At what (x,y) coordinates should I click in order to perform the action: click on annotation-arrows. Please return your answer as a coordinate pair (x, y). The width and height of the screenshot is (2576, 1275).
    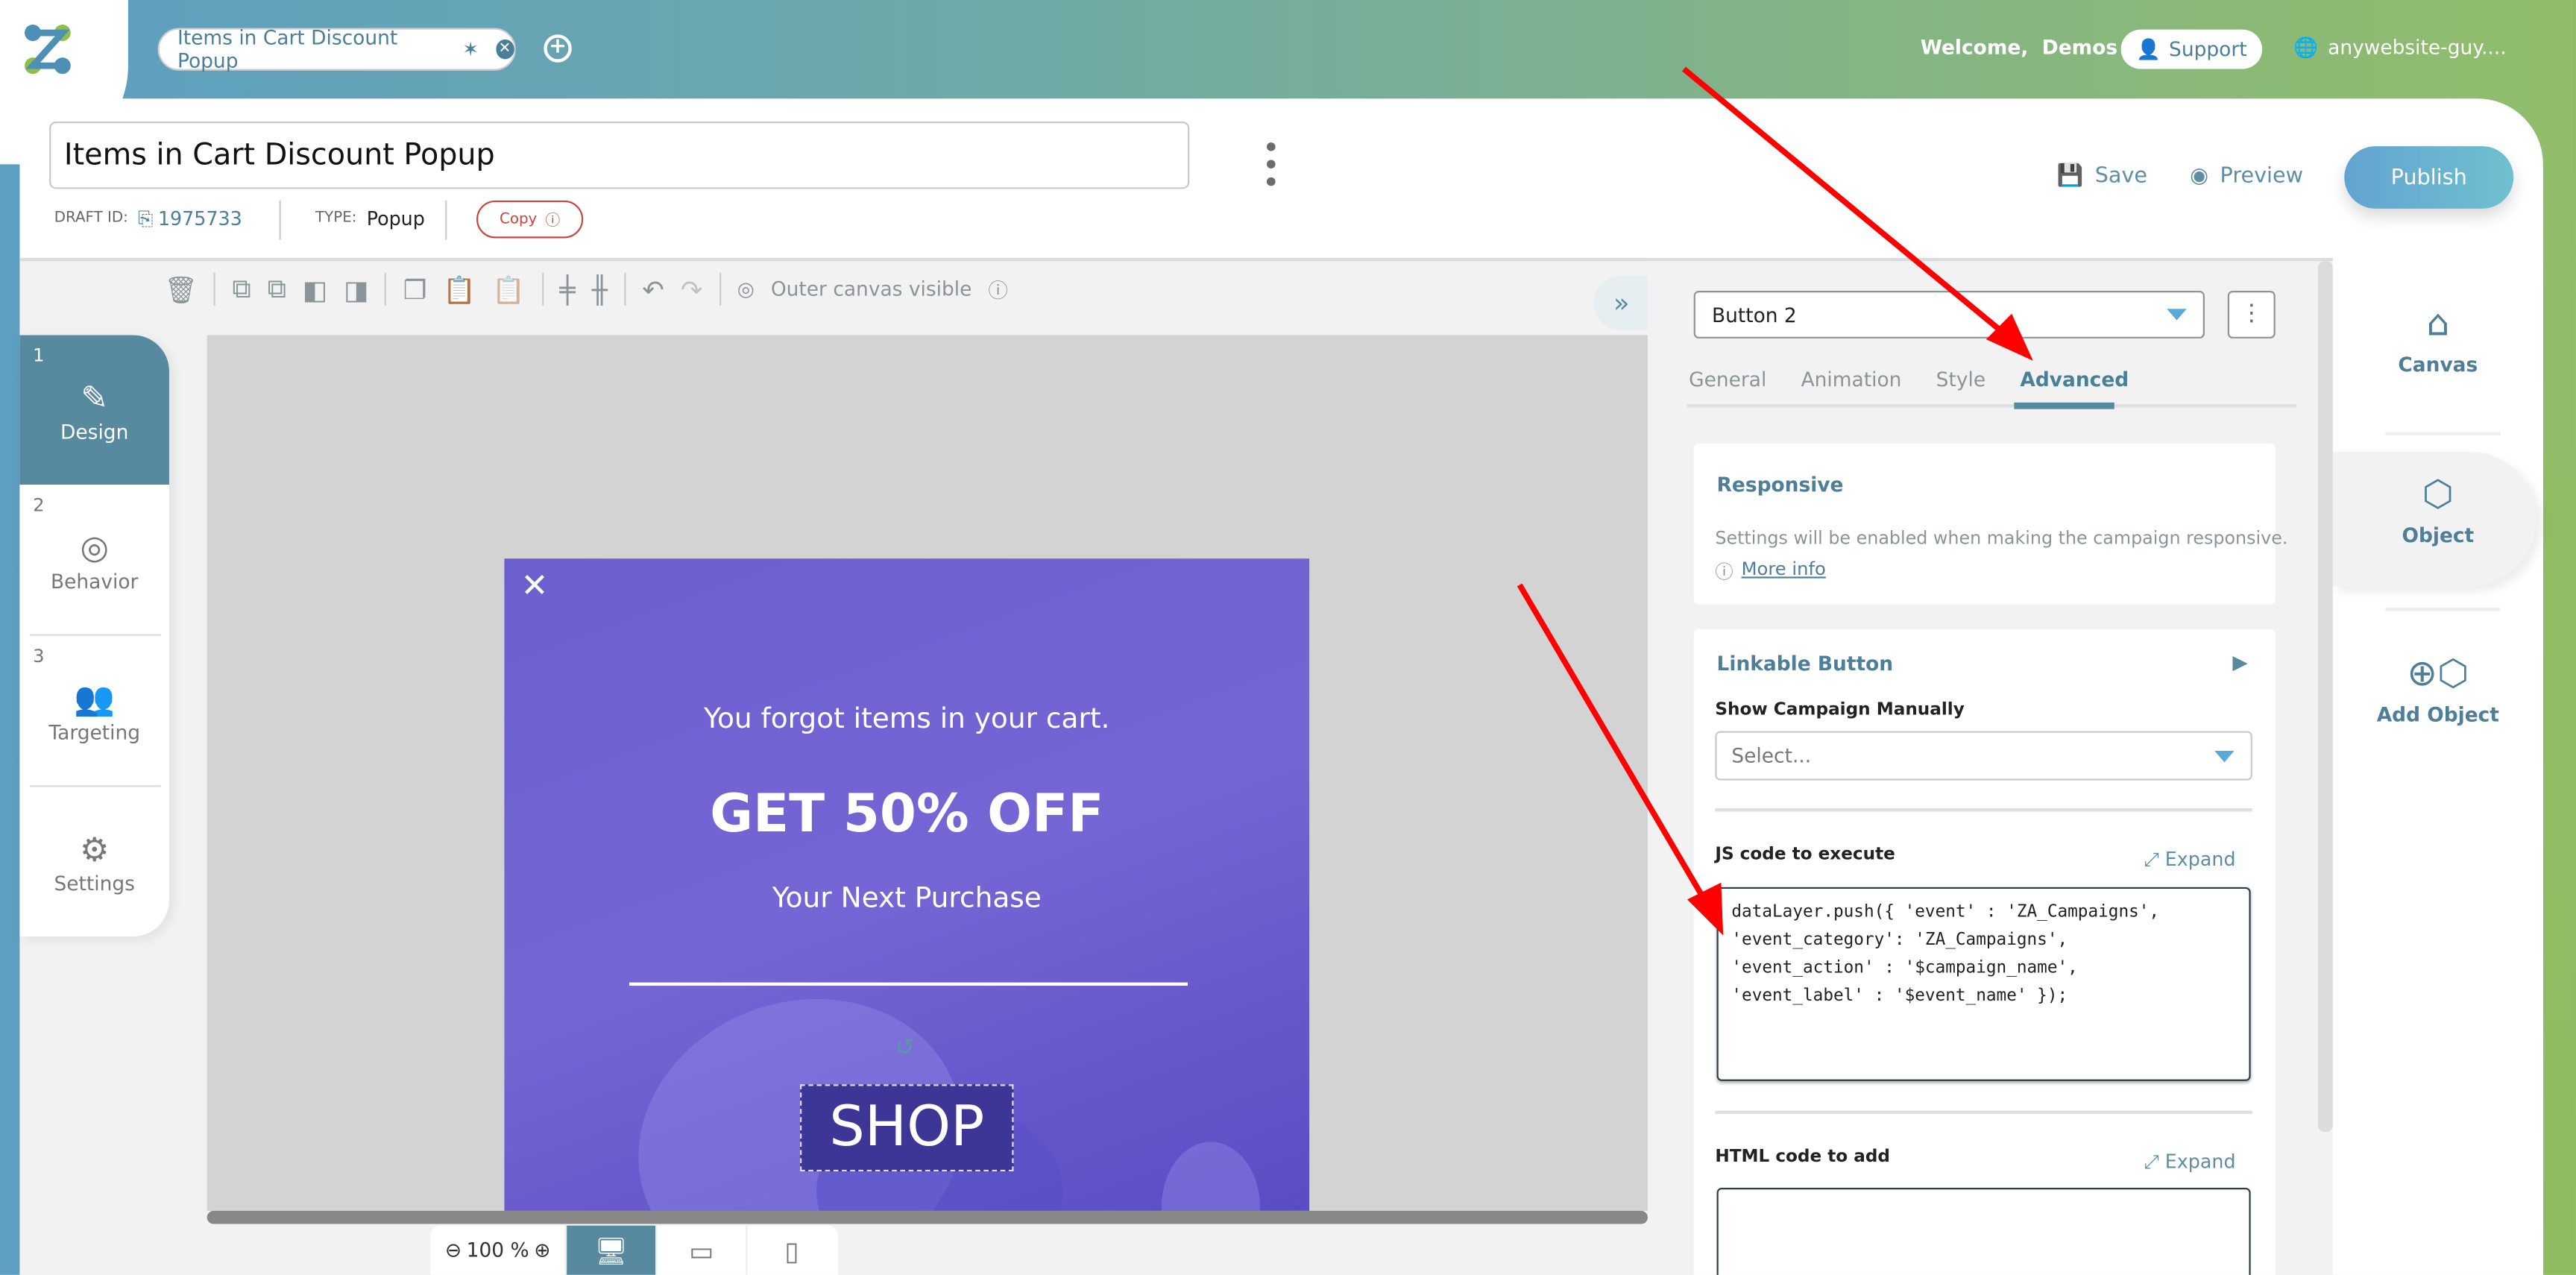
    Looking at the image, I should click on (1775, 501).